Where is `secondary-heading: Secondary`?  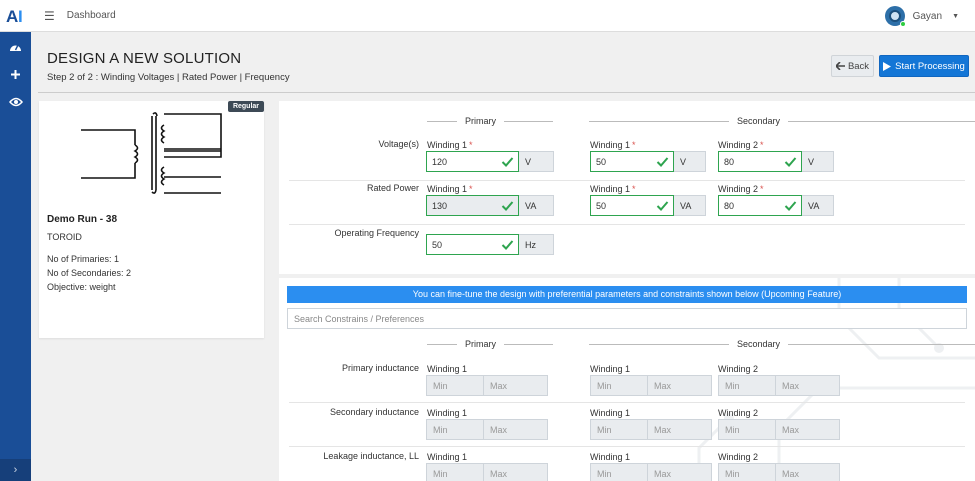 secondary-heading: Secondary is located at coordinates (782, 121).